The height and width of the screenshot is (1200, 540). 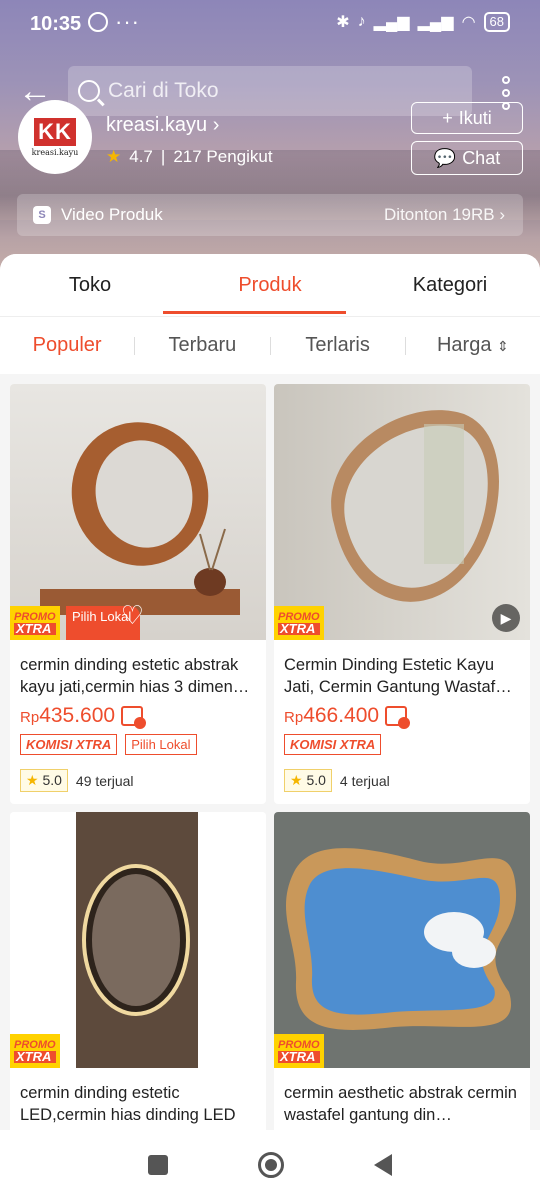 What do you see at coordinates (475, 117) in the screenshot?
I see `follow-label: Ikuti` at bounding box center [475, 117].